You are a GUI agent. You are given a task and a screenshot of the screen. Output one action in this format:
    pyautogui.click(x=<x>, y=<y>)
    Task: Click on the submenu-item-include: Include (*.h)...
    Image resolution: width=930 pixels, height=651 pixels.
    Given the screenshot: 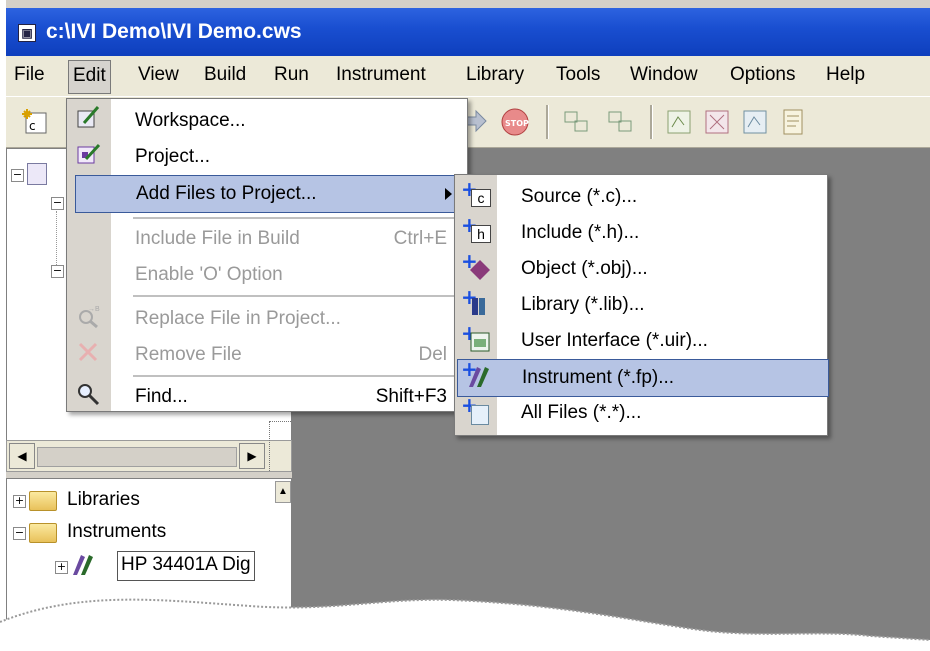 What is the action you would take?
    pyautogui.click(x=662, y=233)
    